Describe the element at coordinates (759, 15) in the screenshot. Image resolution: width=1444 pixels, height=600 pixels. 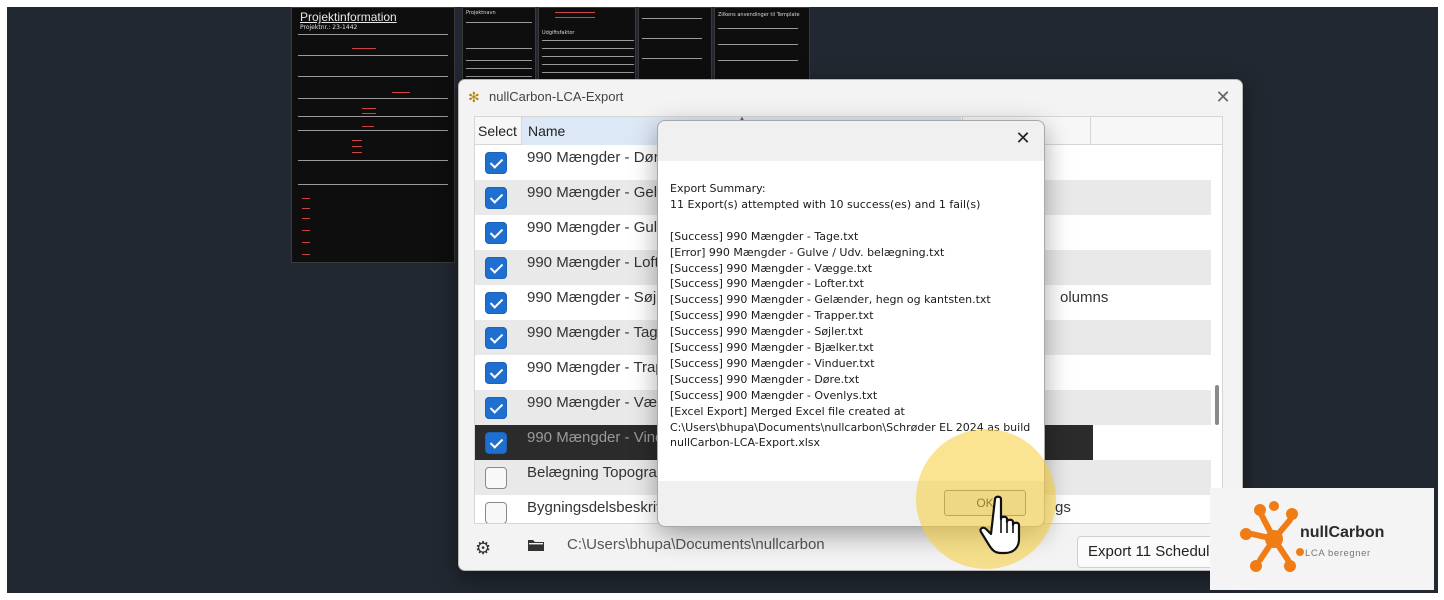
I see `sheet4-heading: Zilkens anvendinger til Template` at that location.